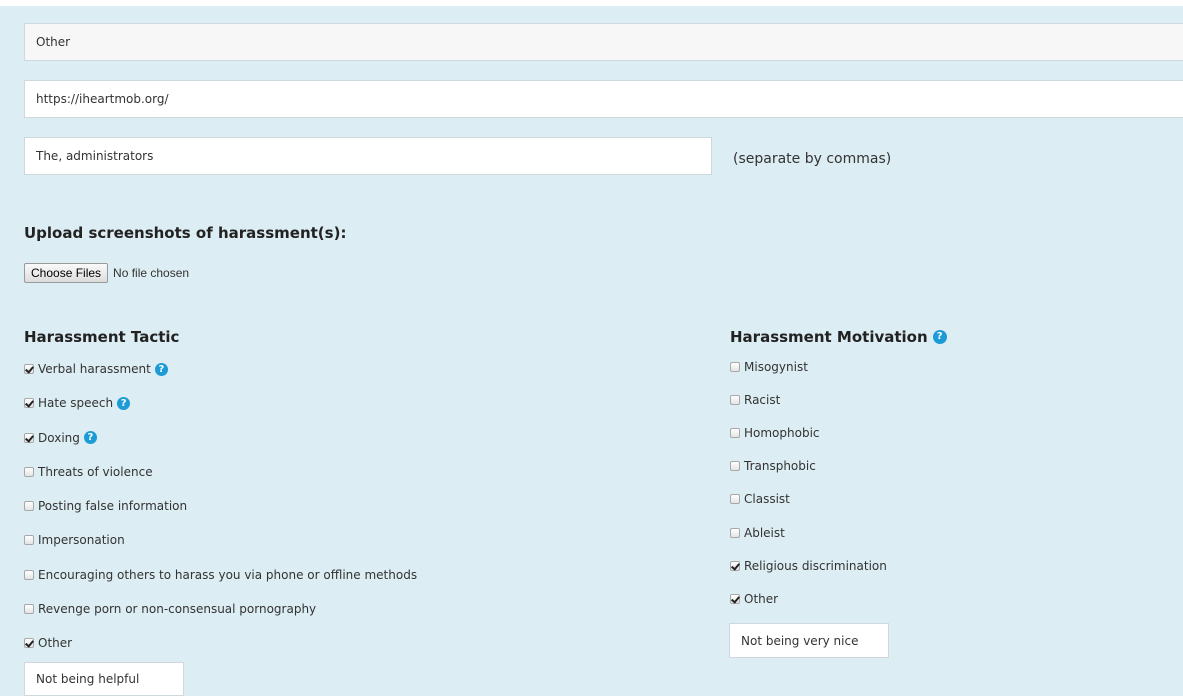  What do you see at coordinates (113, 506) in the screenshot?
I see `tactic-option-label: Posting false information` at bounding box center [113, 506].